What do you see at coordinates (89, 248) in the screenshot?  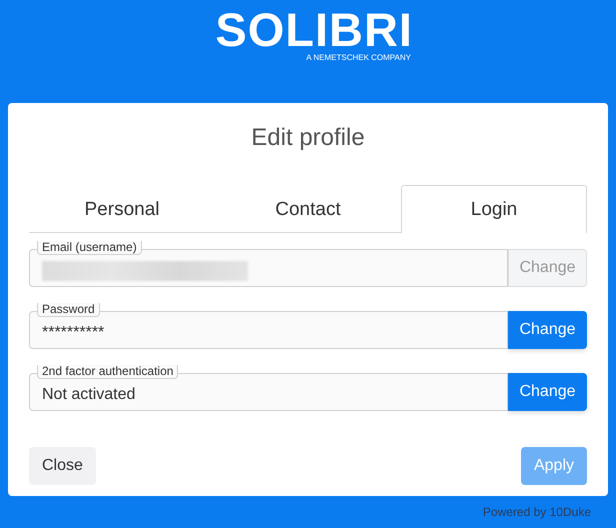 I see `field-label: Email (username)` at bounding box center [89, 248].